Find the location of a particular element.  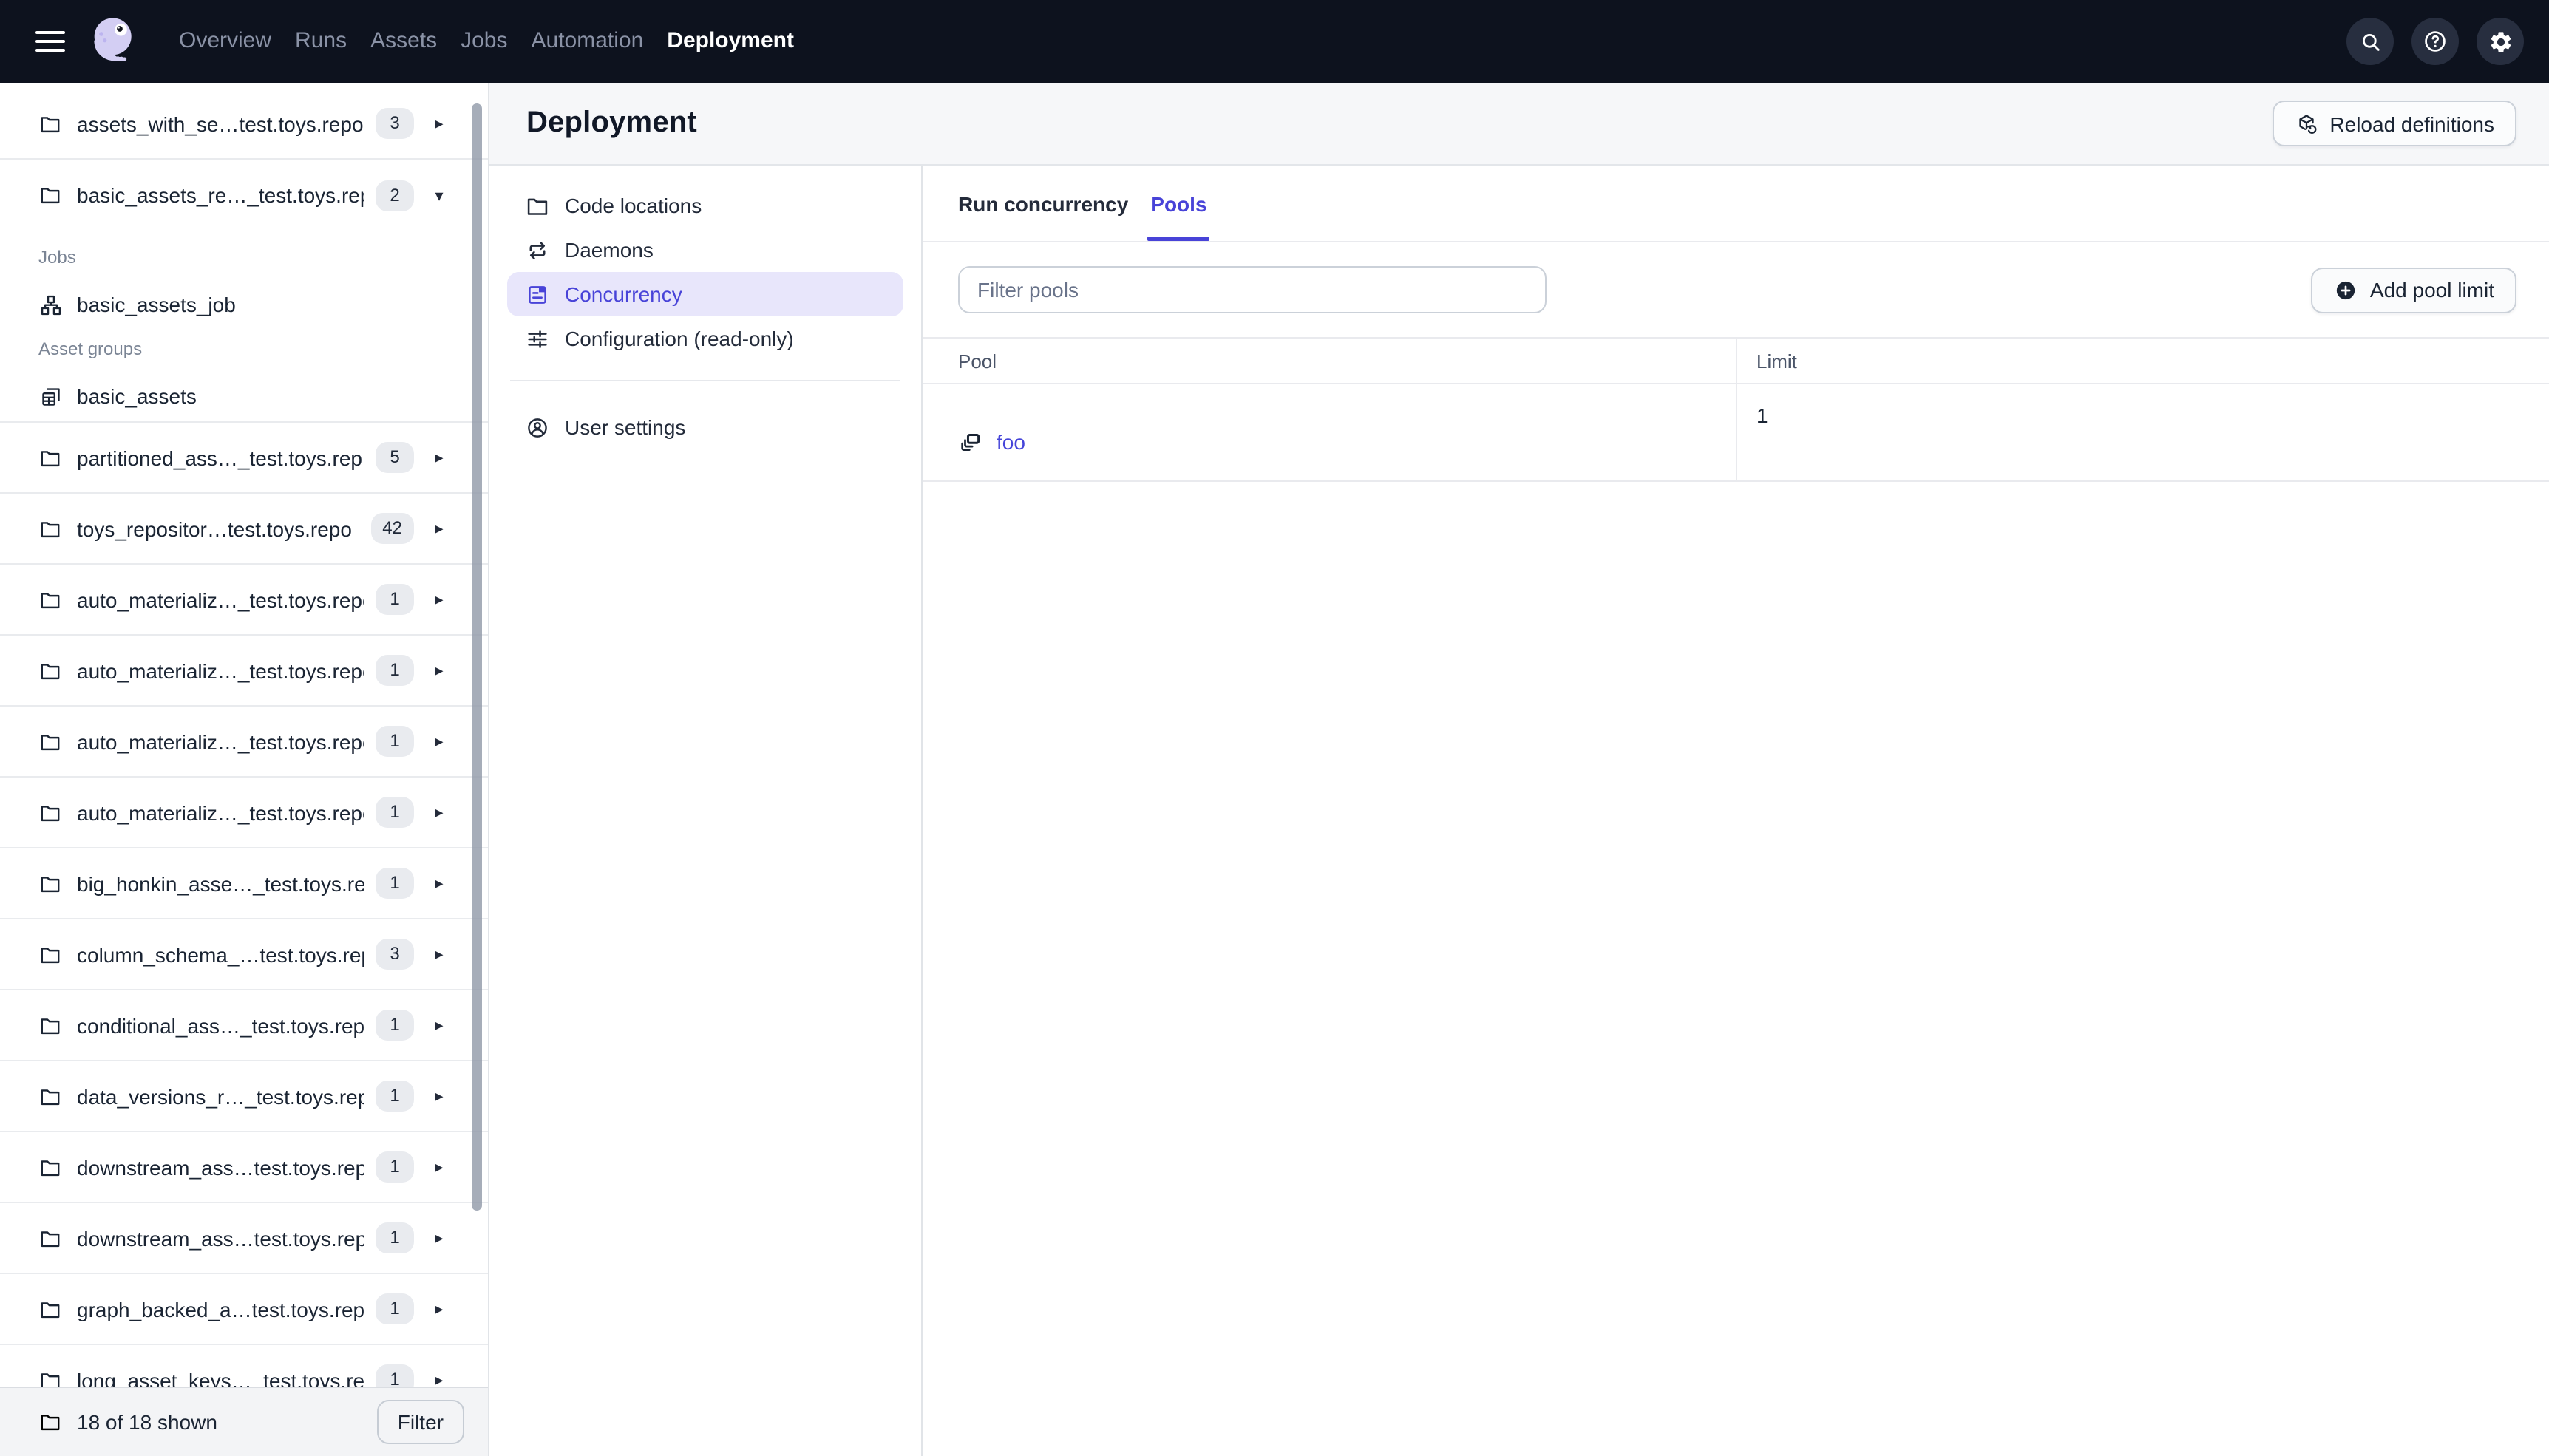

settings-nav-label: Code locations is located at coordinates (633, 205).